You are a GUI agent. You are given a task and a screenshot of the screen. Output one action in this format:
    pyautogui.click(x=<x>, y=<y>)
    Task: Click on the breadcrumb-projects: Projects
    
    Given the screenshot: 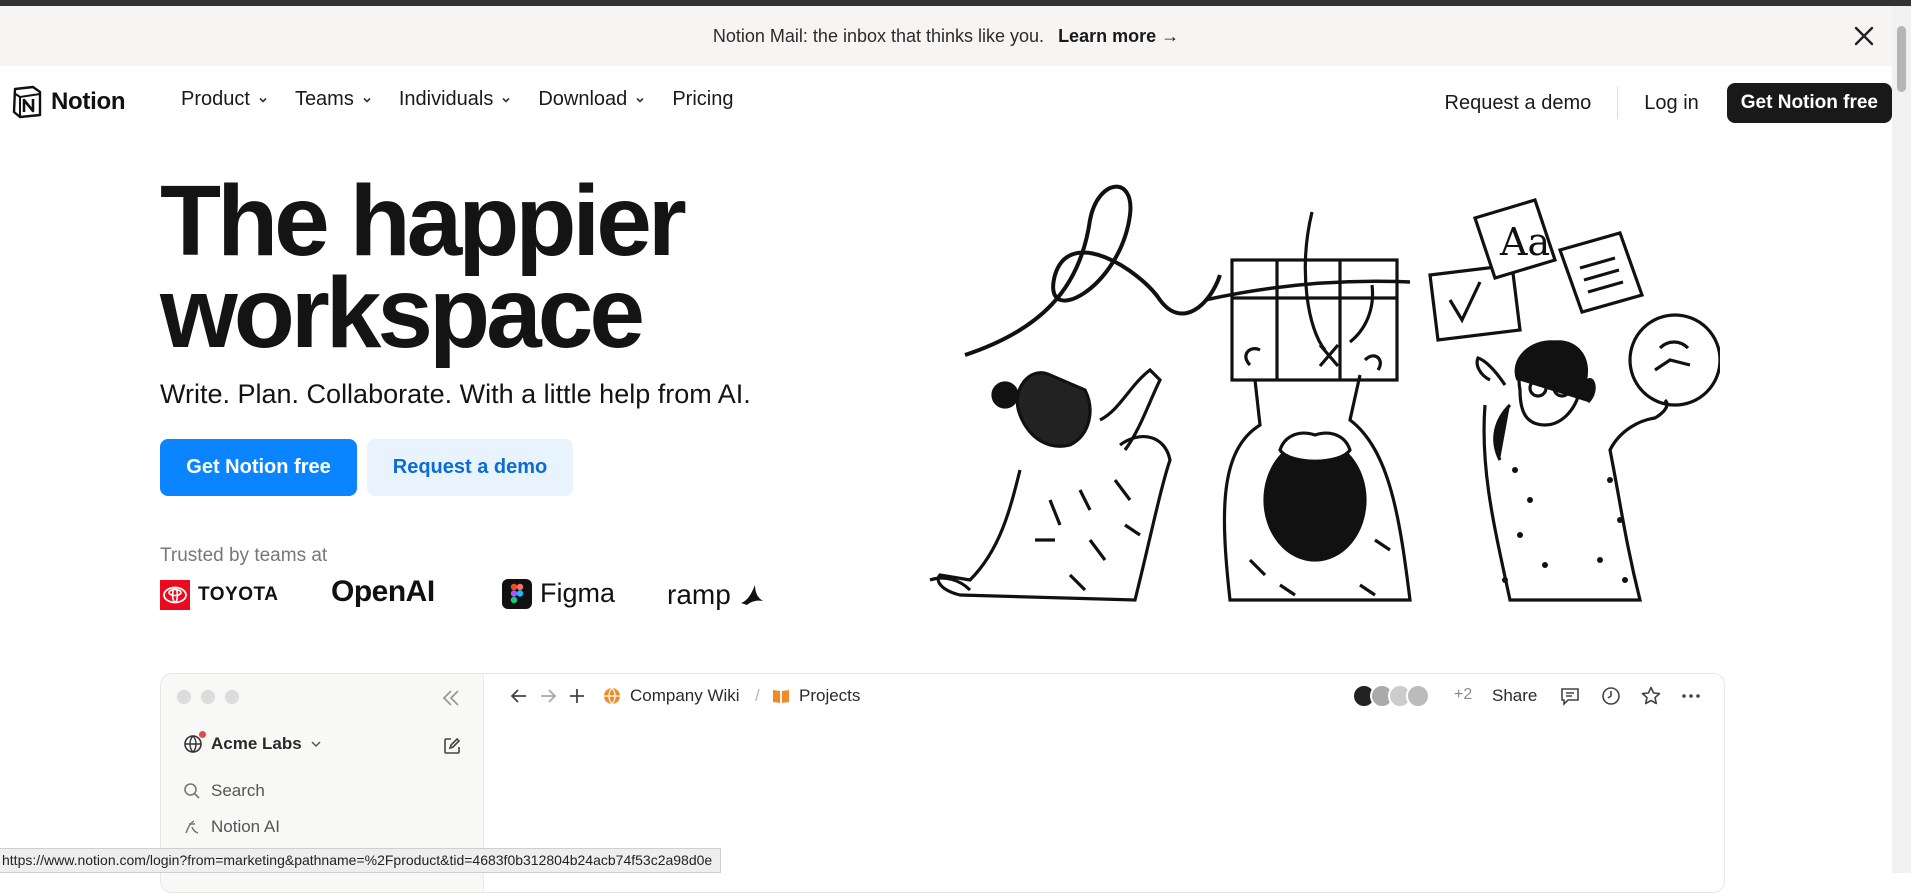 What is the action you would take?
    pyautogui.click(x=815, y=696)
    